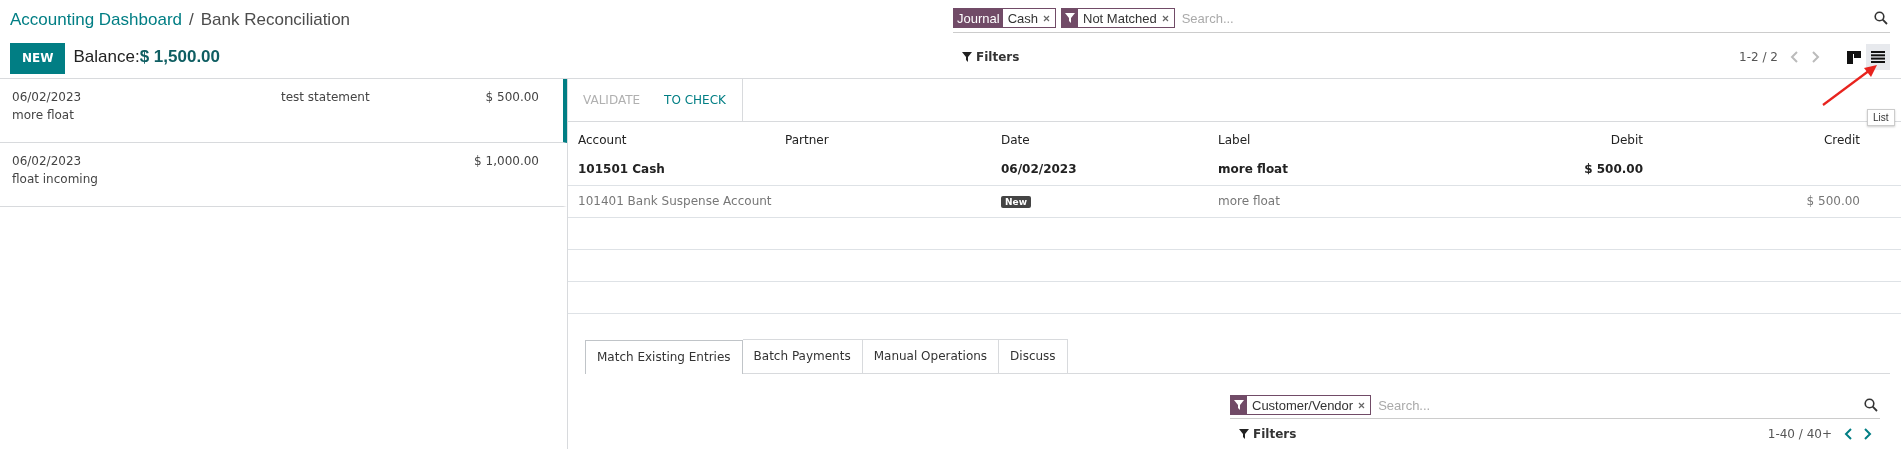 Image resolution: width=1901 pixels, height=449 pixels. Describe the element at coordinates (1849, 434) in the screenshot. I see `previous-icon` at that location.